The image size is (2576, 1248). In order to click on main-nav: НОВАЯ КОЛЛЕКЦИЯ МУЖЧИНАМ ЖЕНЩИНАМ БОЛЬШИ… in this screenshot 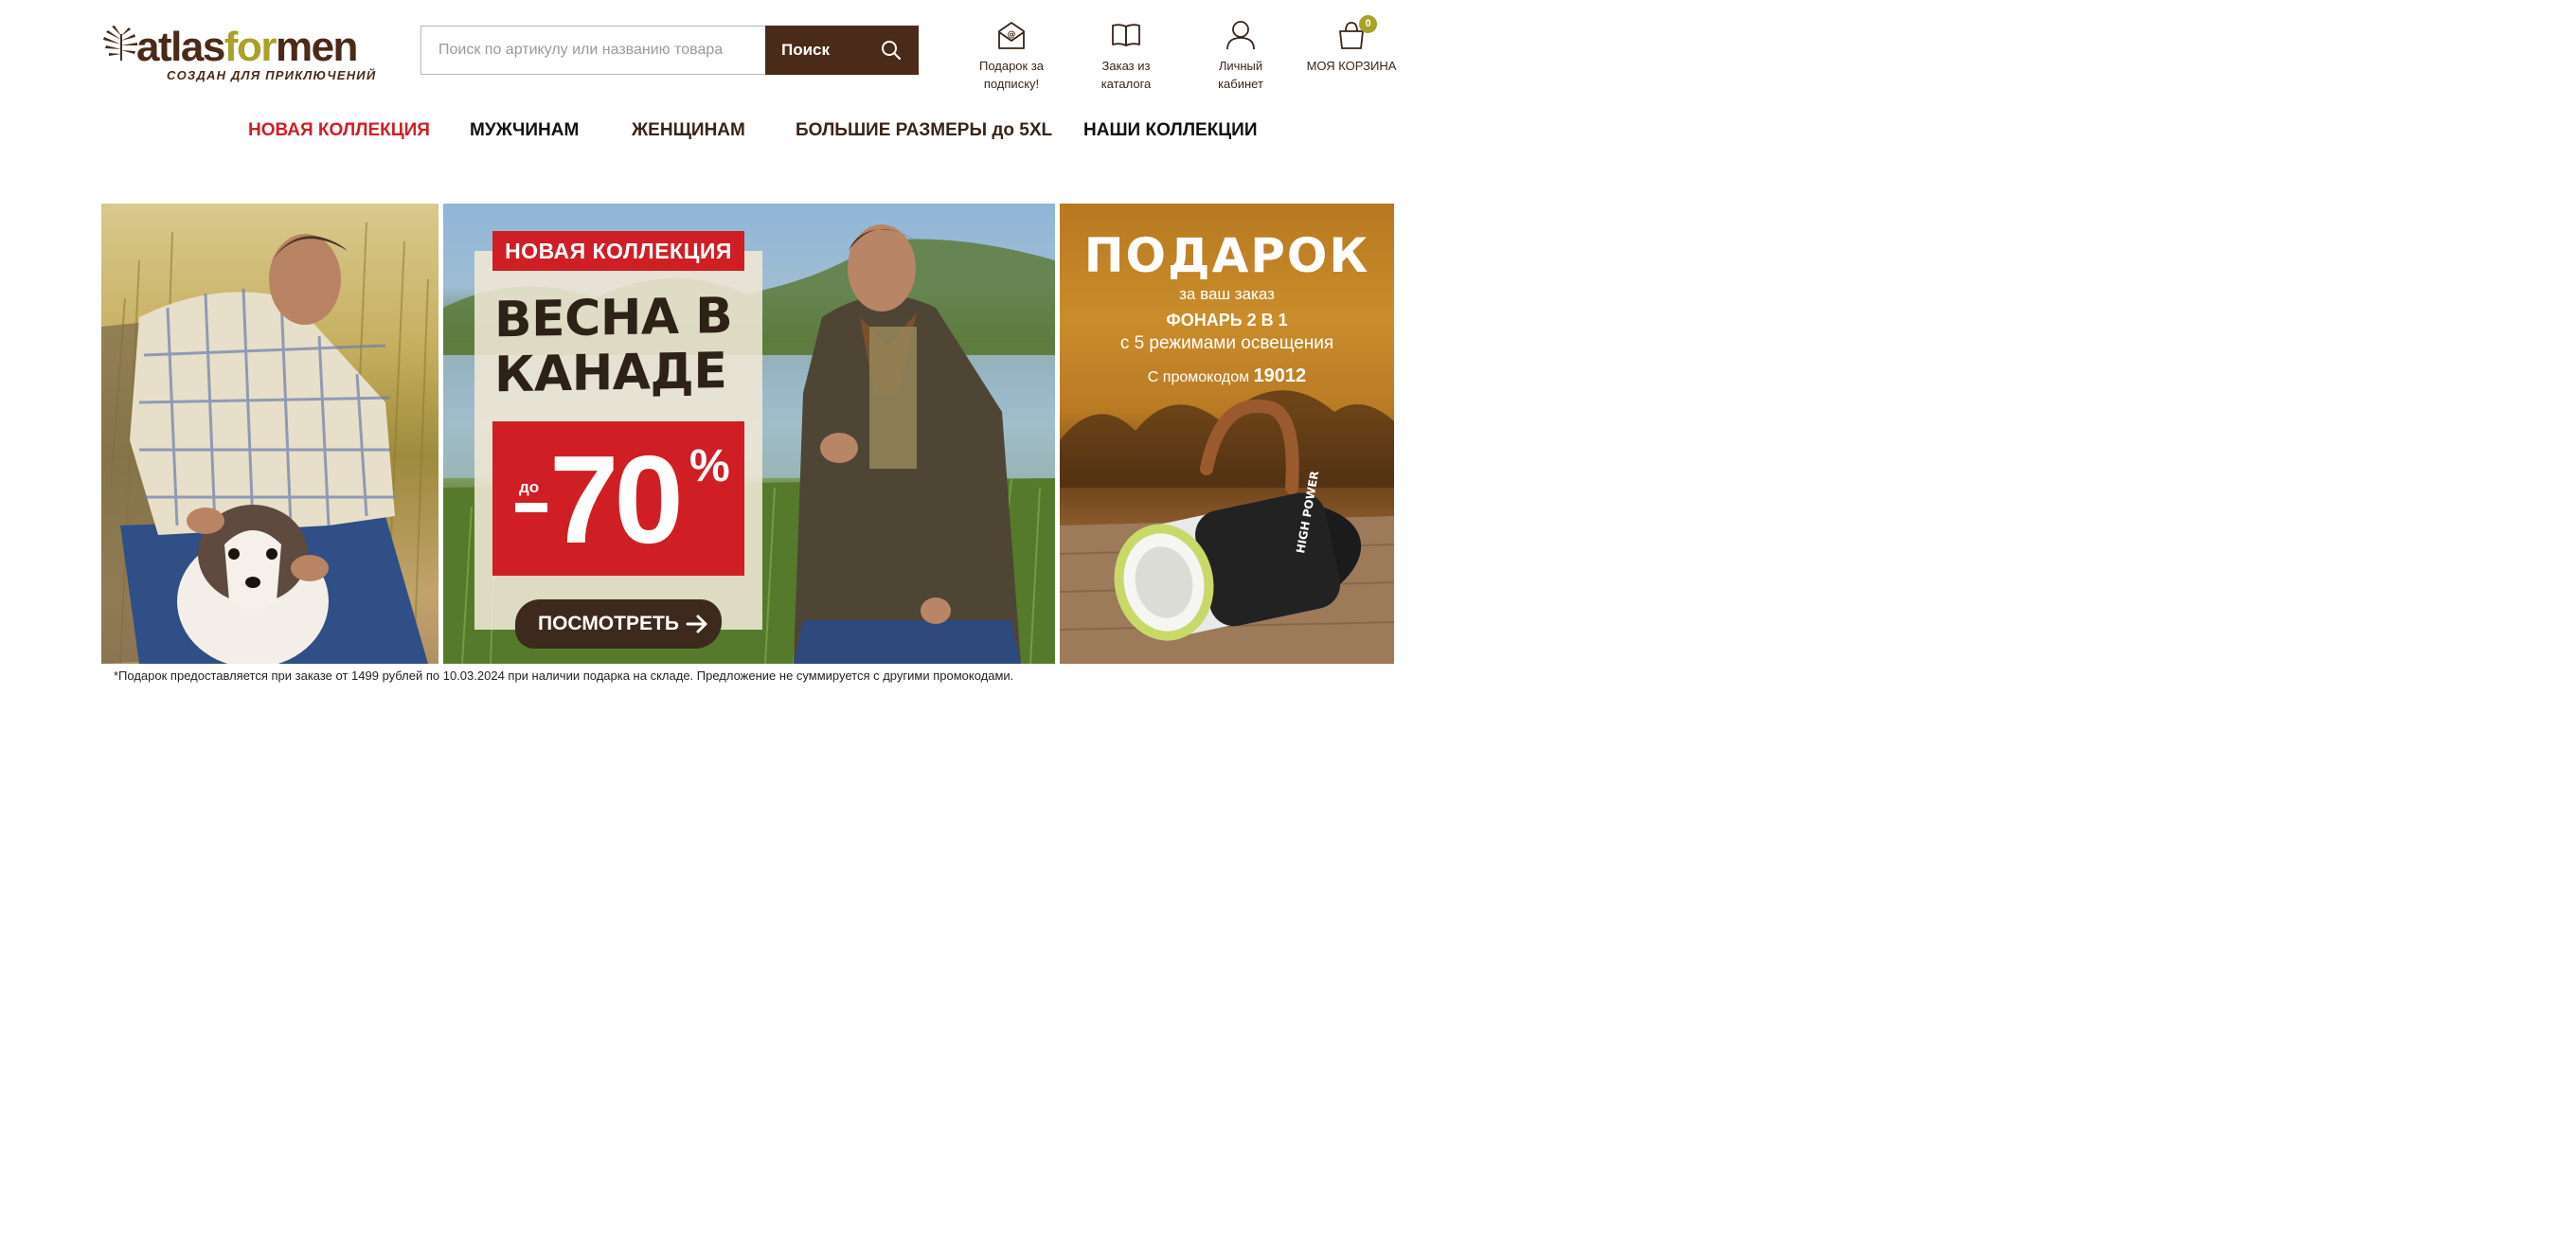, I will do `click(742, 131)`.